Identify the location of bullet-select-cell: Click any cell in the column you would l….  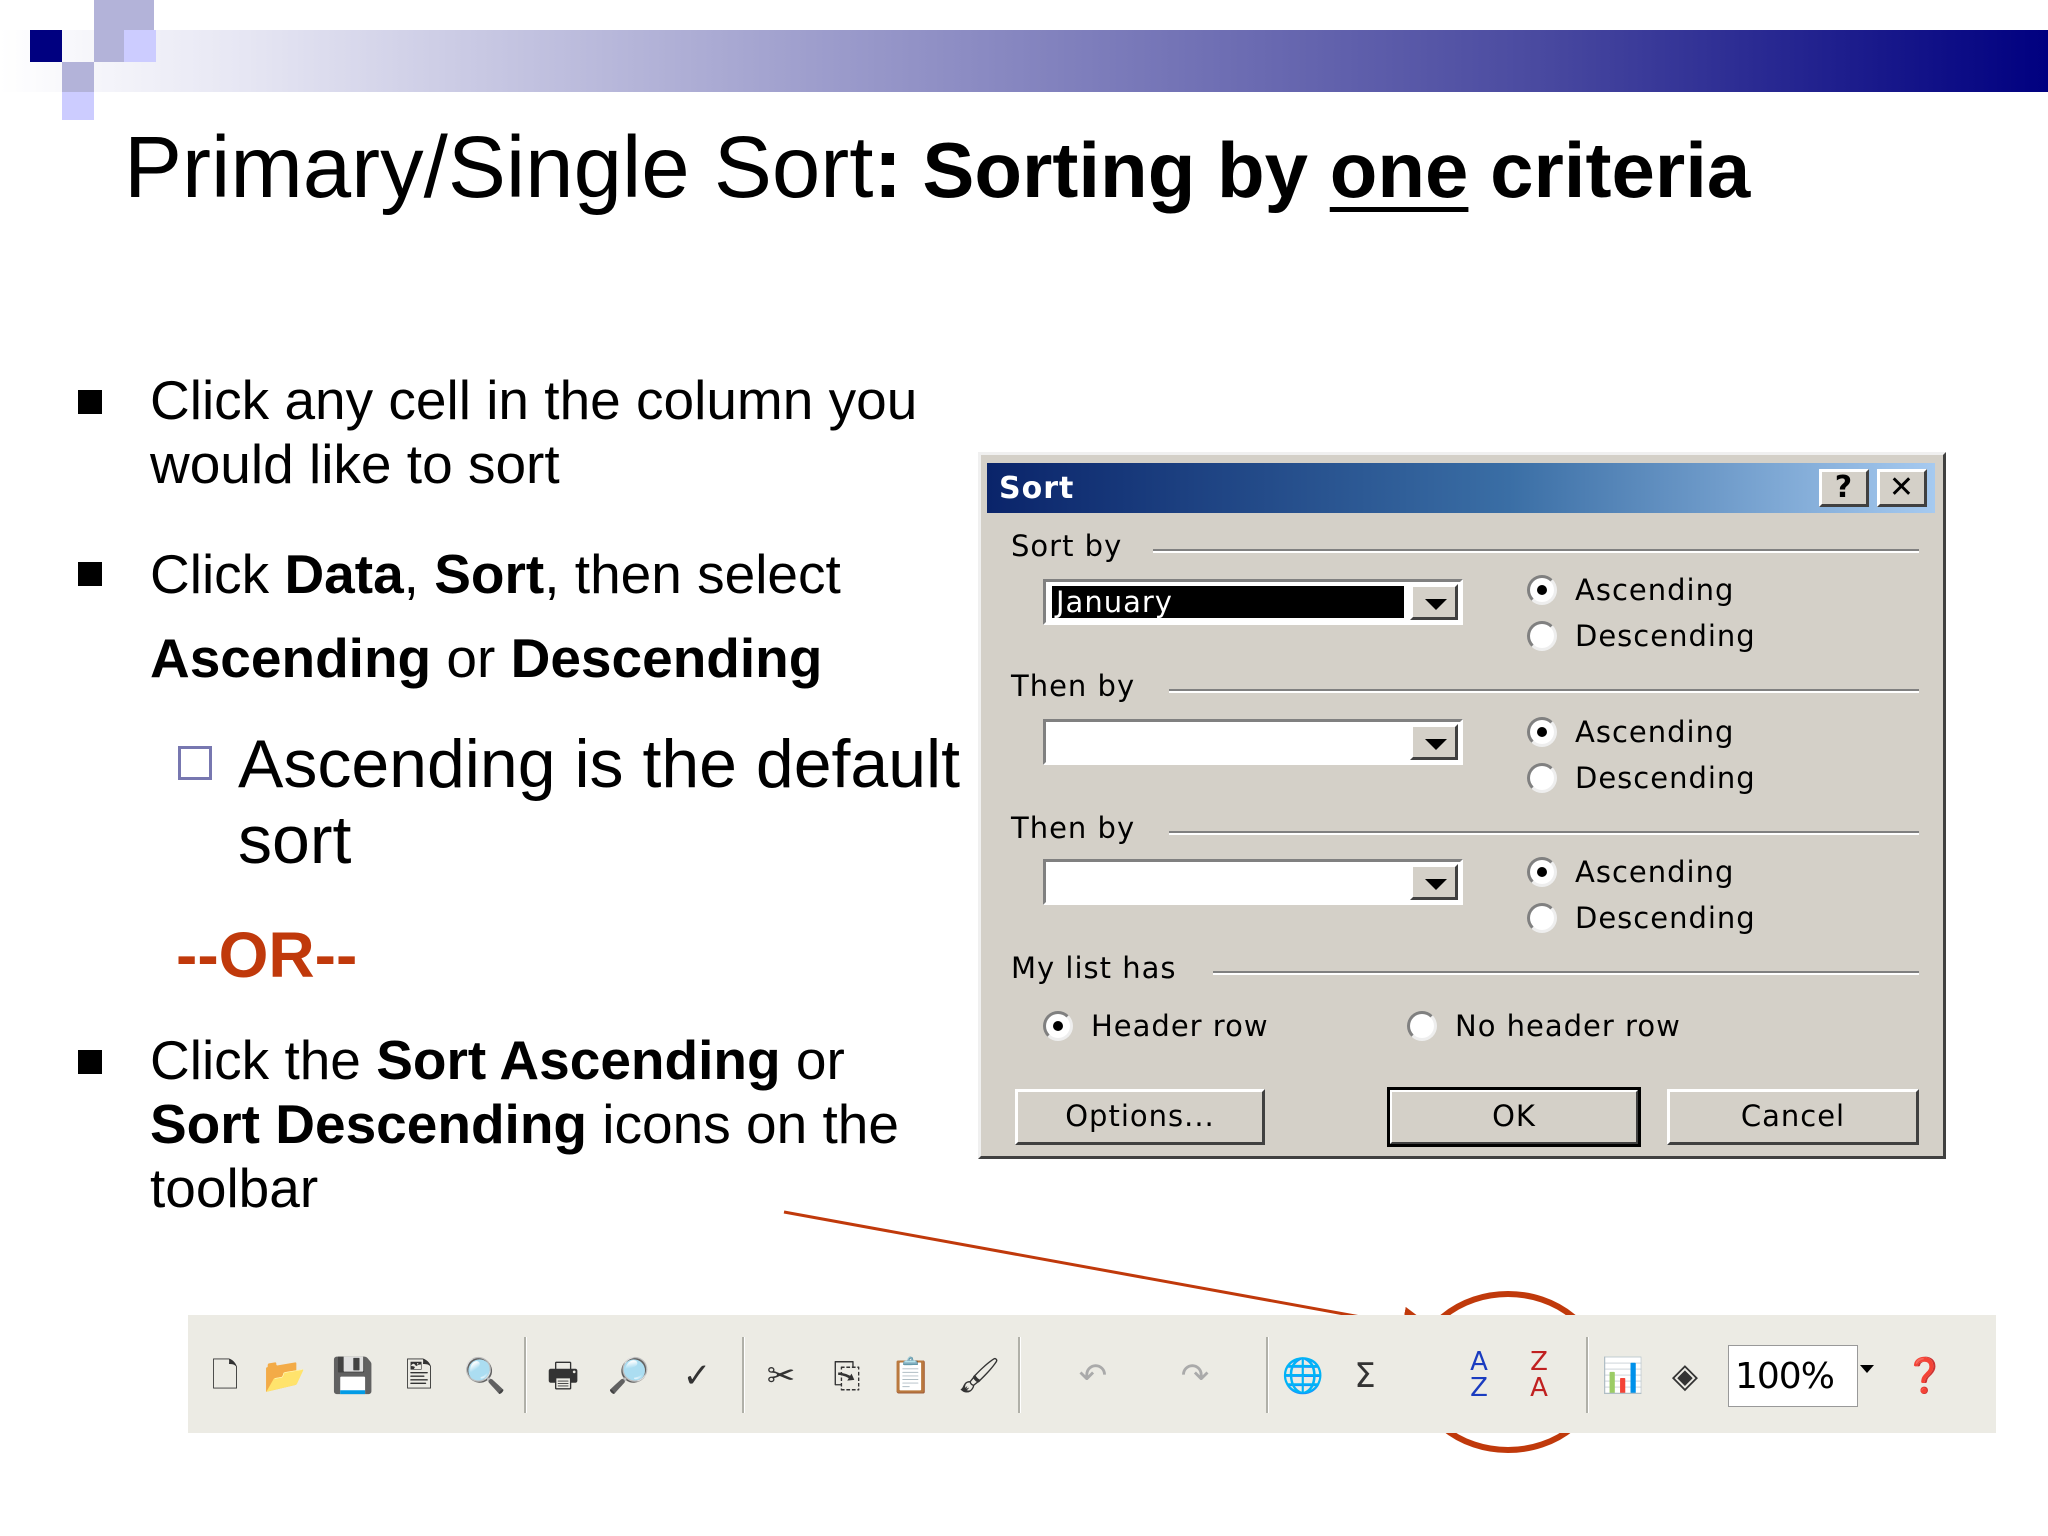
(524, 432).